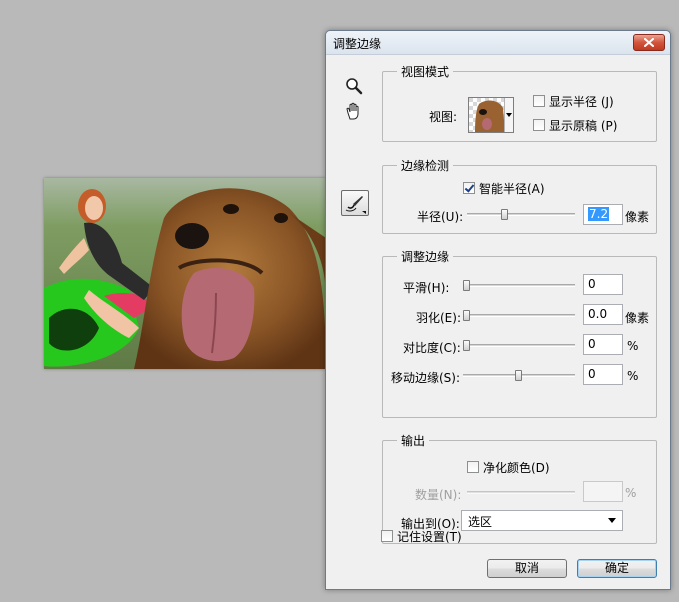  I want to click on radius-label: 半径(U):, so click(440, 217).